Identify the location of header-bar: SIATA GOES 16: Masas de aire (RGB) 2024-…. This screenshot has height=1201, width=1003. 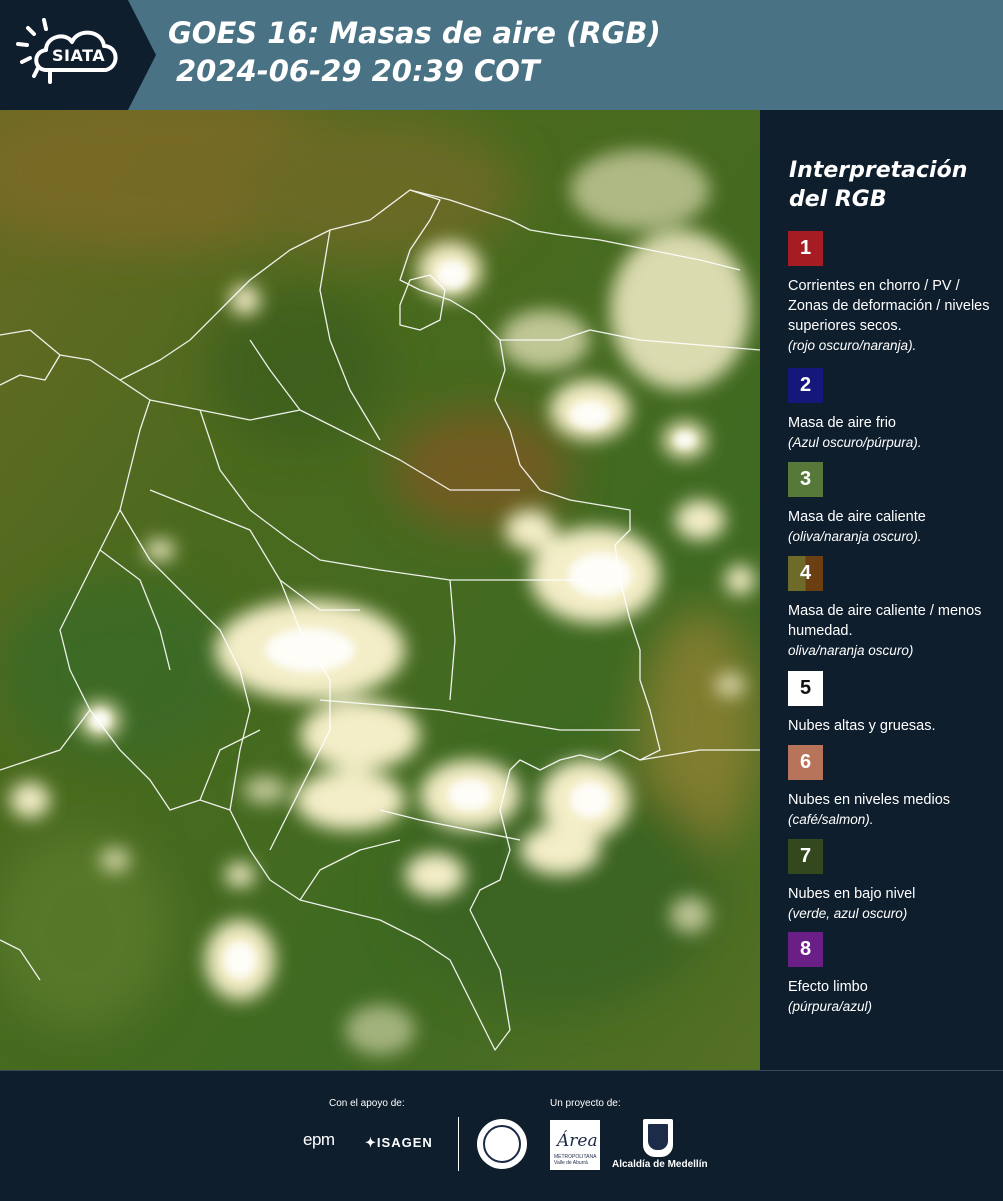
(501, 55).